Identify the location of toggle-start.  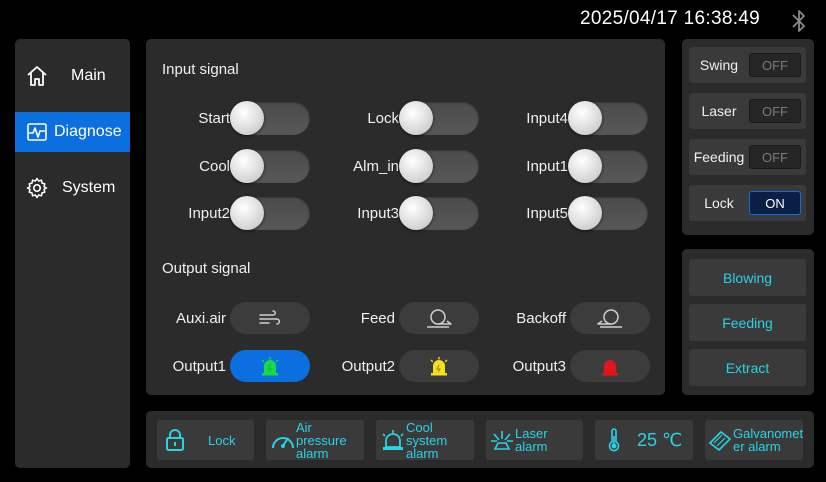
(270, 118).